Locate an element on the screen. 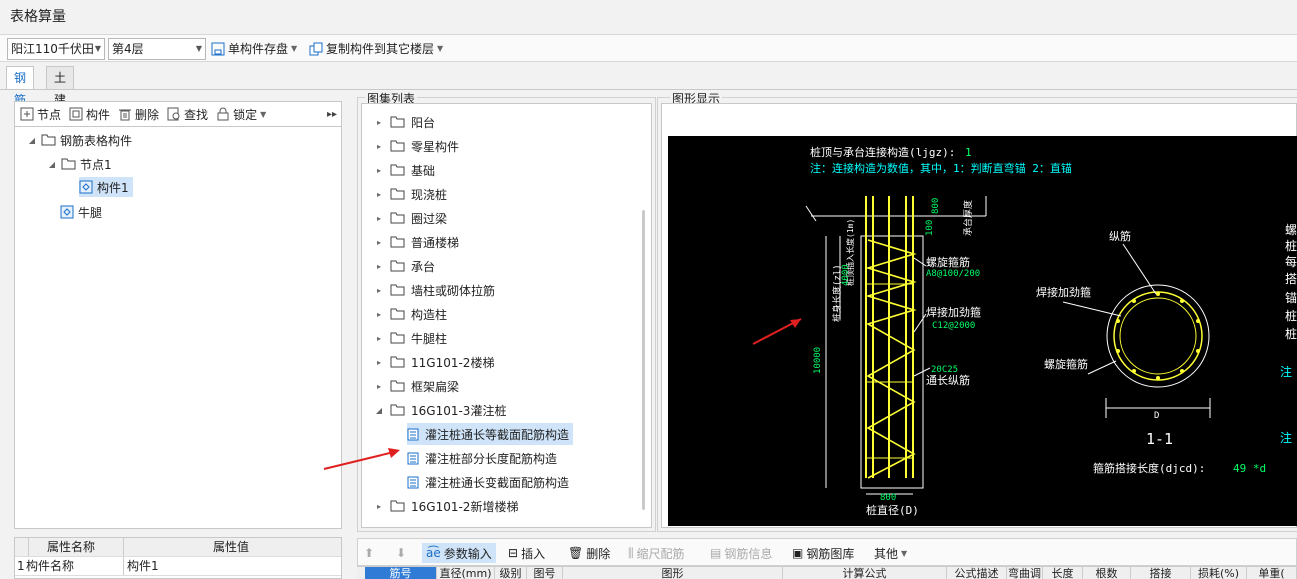 This screenshot has height=579, width=1297. property-table: 属性名称 属性值 1 构件名称 构件1 is located at coordinates (178, 558).